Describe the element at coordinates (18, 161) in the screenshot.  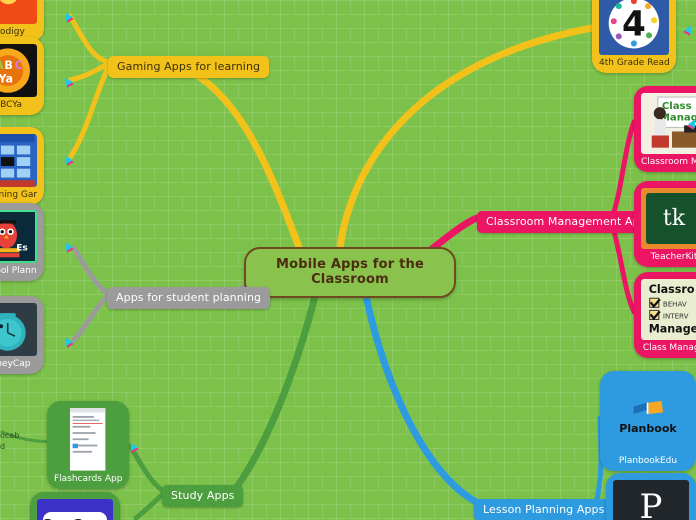
I see `learning-games-thumbnail` at that location.